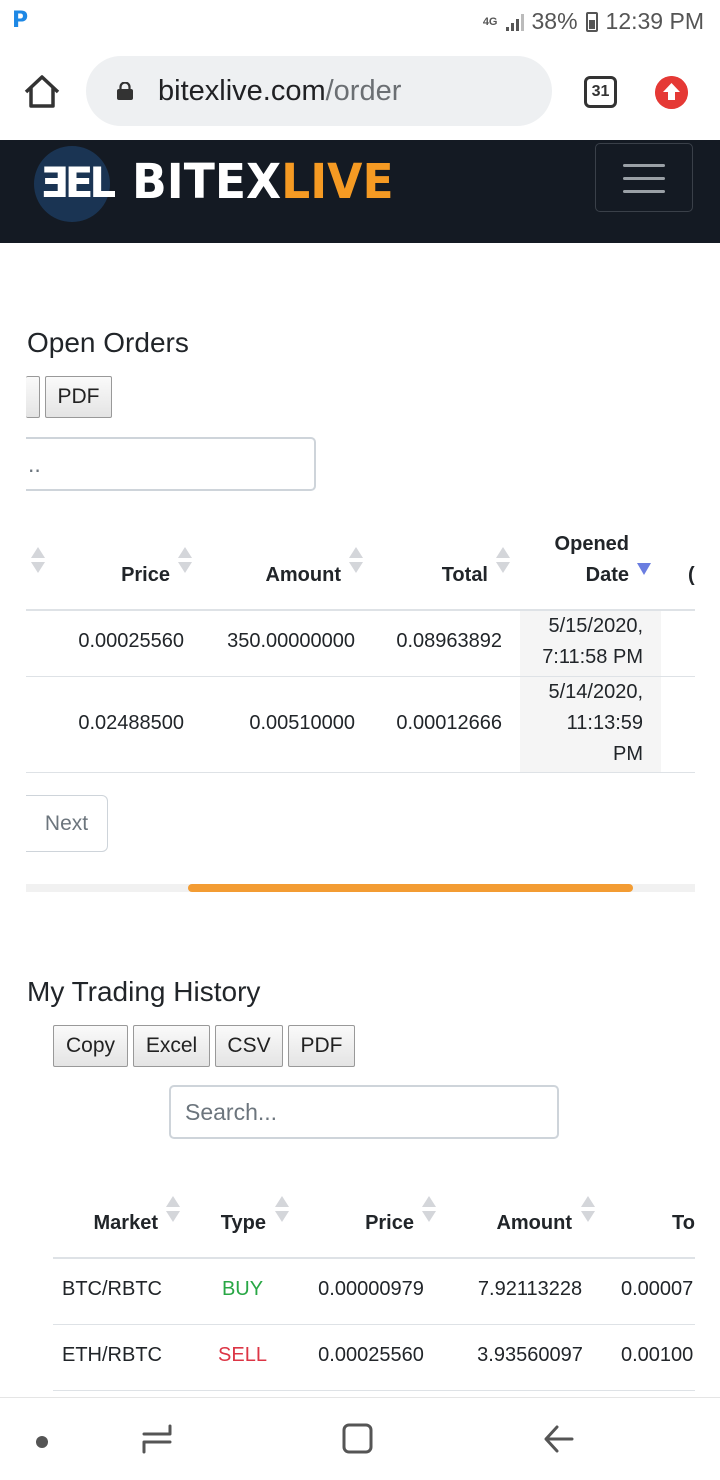 This screenshot has width=720, height=1480. What do you see at coordinates (42, 92) in the screenshot?
I see `home-icon` at bounding box center [42, 92].